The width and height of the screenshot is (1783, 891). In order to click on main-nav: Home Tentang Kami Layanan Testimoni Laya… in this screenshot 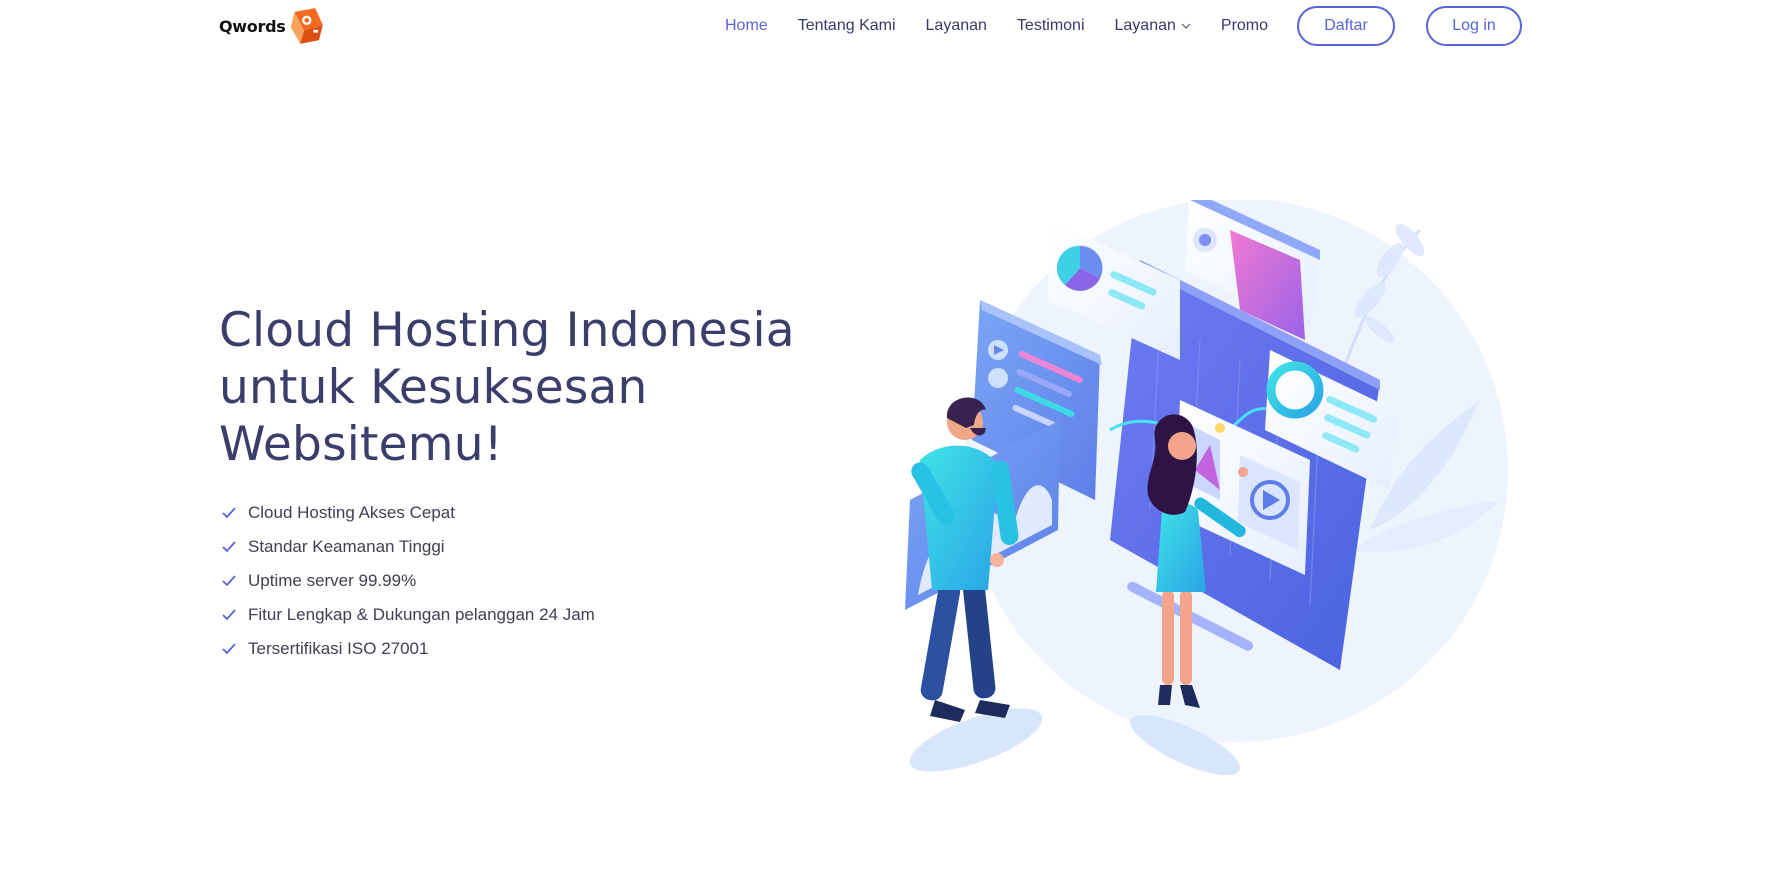, I will do `click(1011, 26)`.